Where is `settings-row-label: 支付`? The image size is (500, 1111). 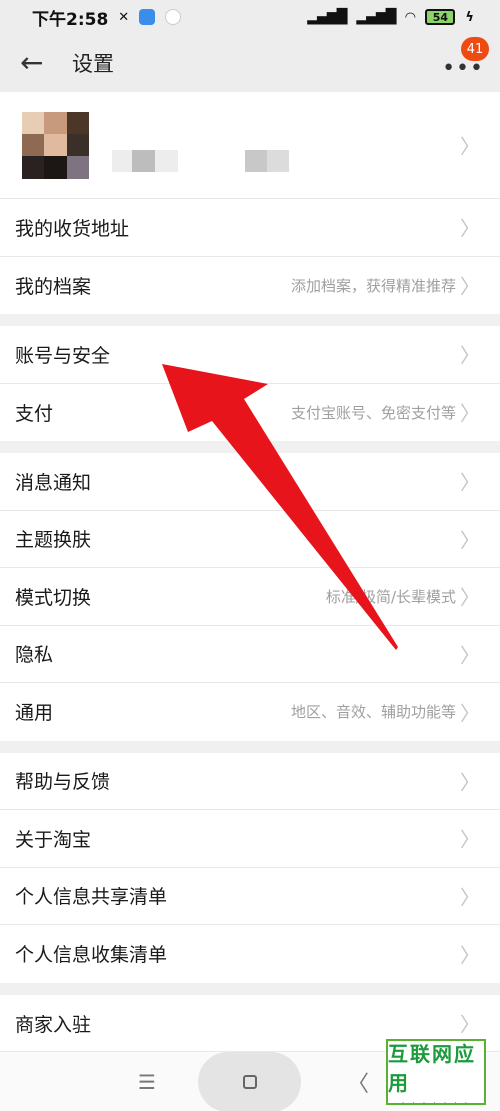 settings-row-label: 支付 is located at coordinates (34, 413).